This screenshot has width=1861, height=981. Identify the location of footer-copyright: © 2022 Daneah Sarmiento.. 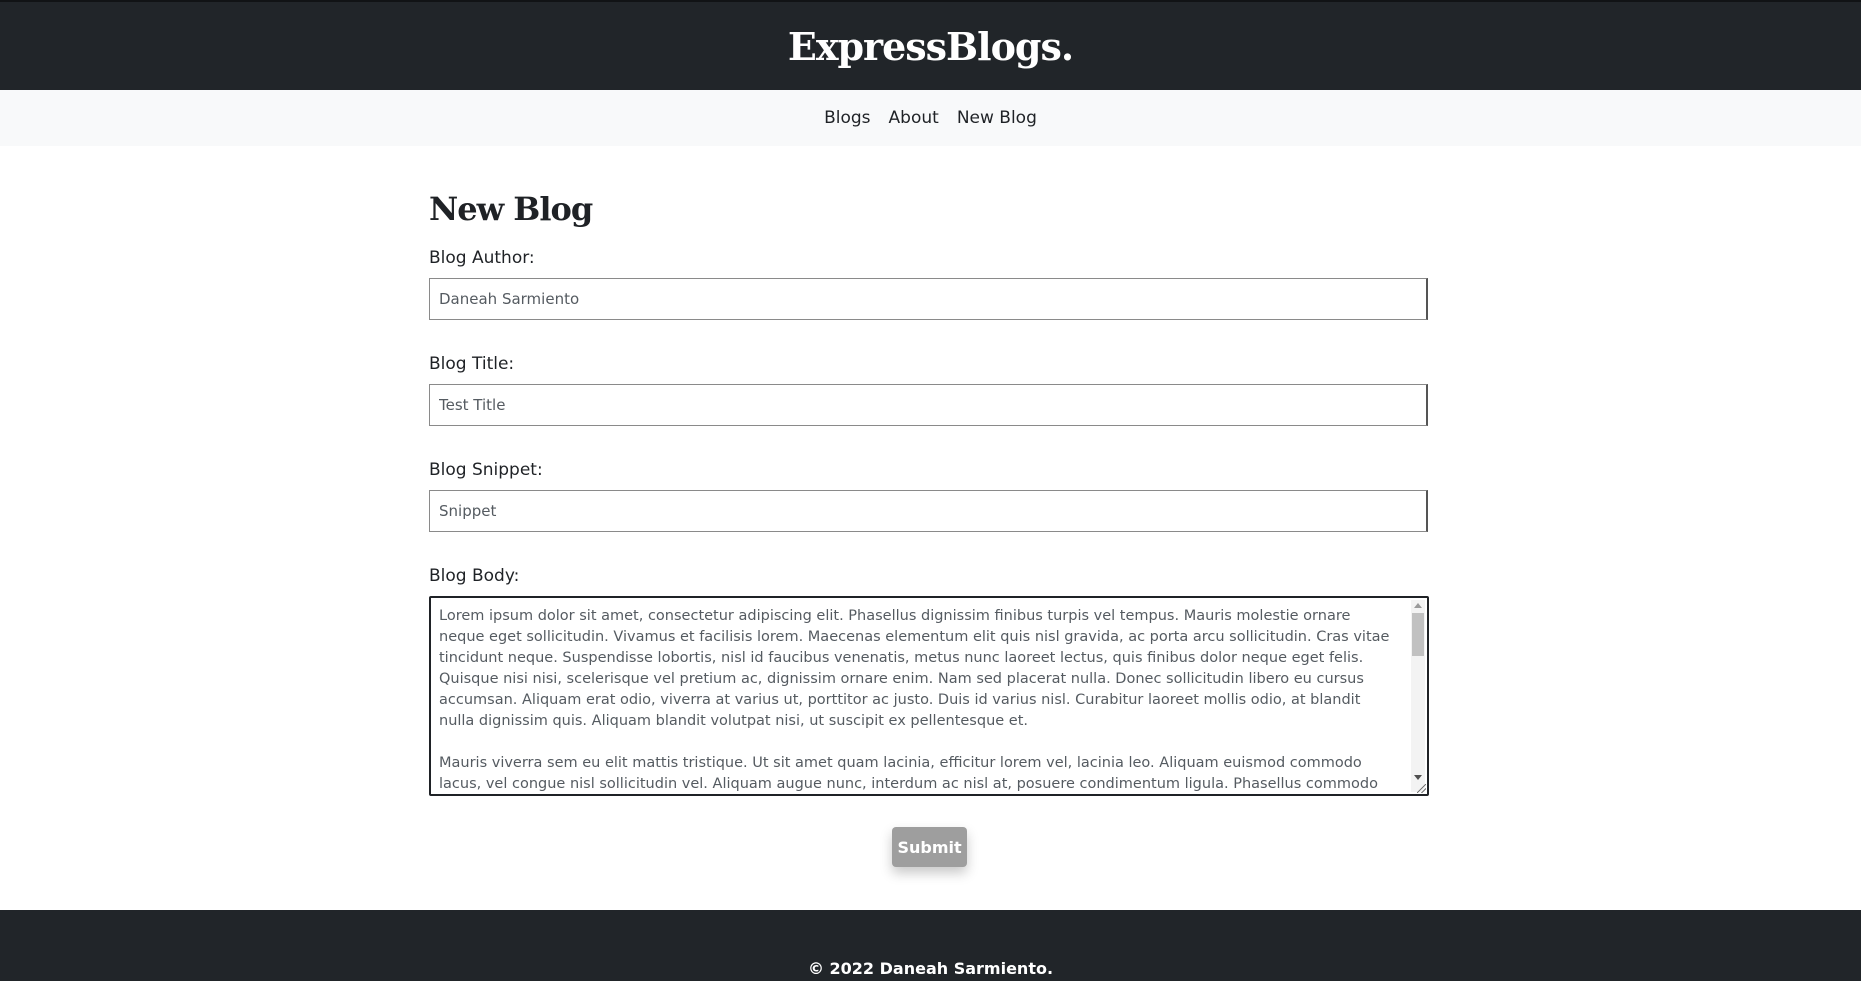
(930, 968).